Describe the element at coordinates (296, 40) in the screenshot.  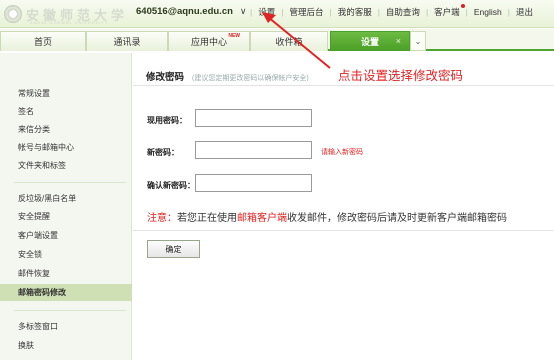
I see `annotation-arrow-icon` at that location.